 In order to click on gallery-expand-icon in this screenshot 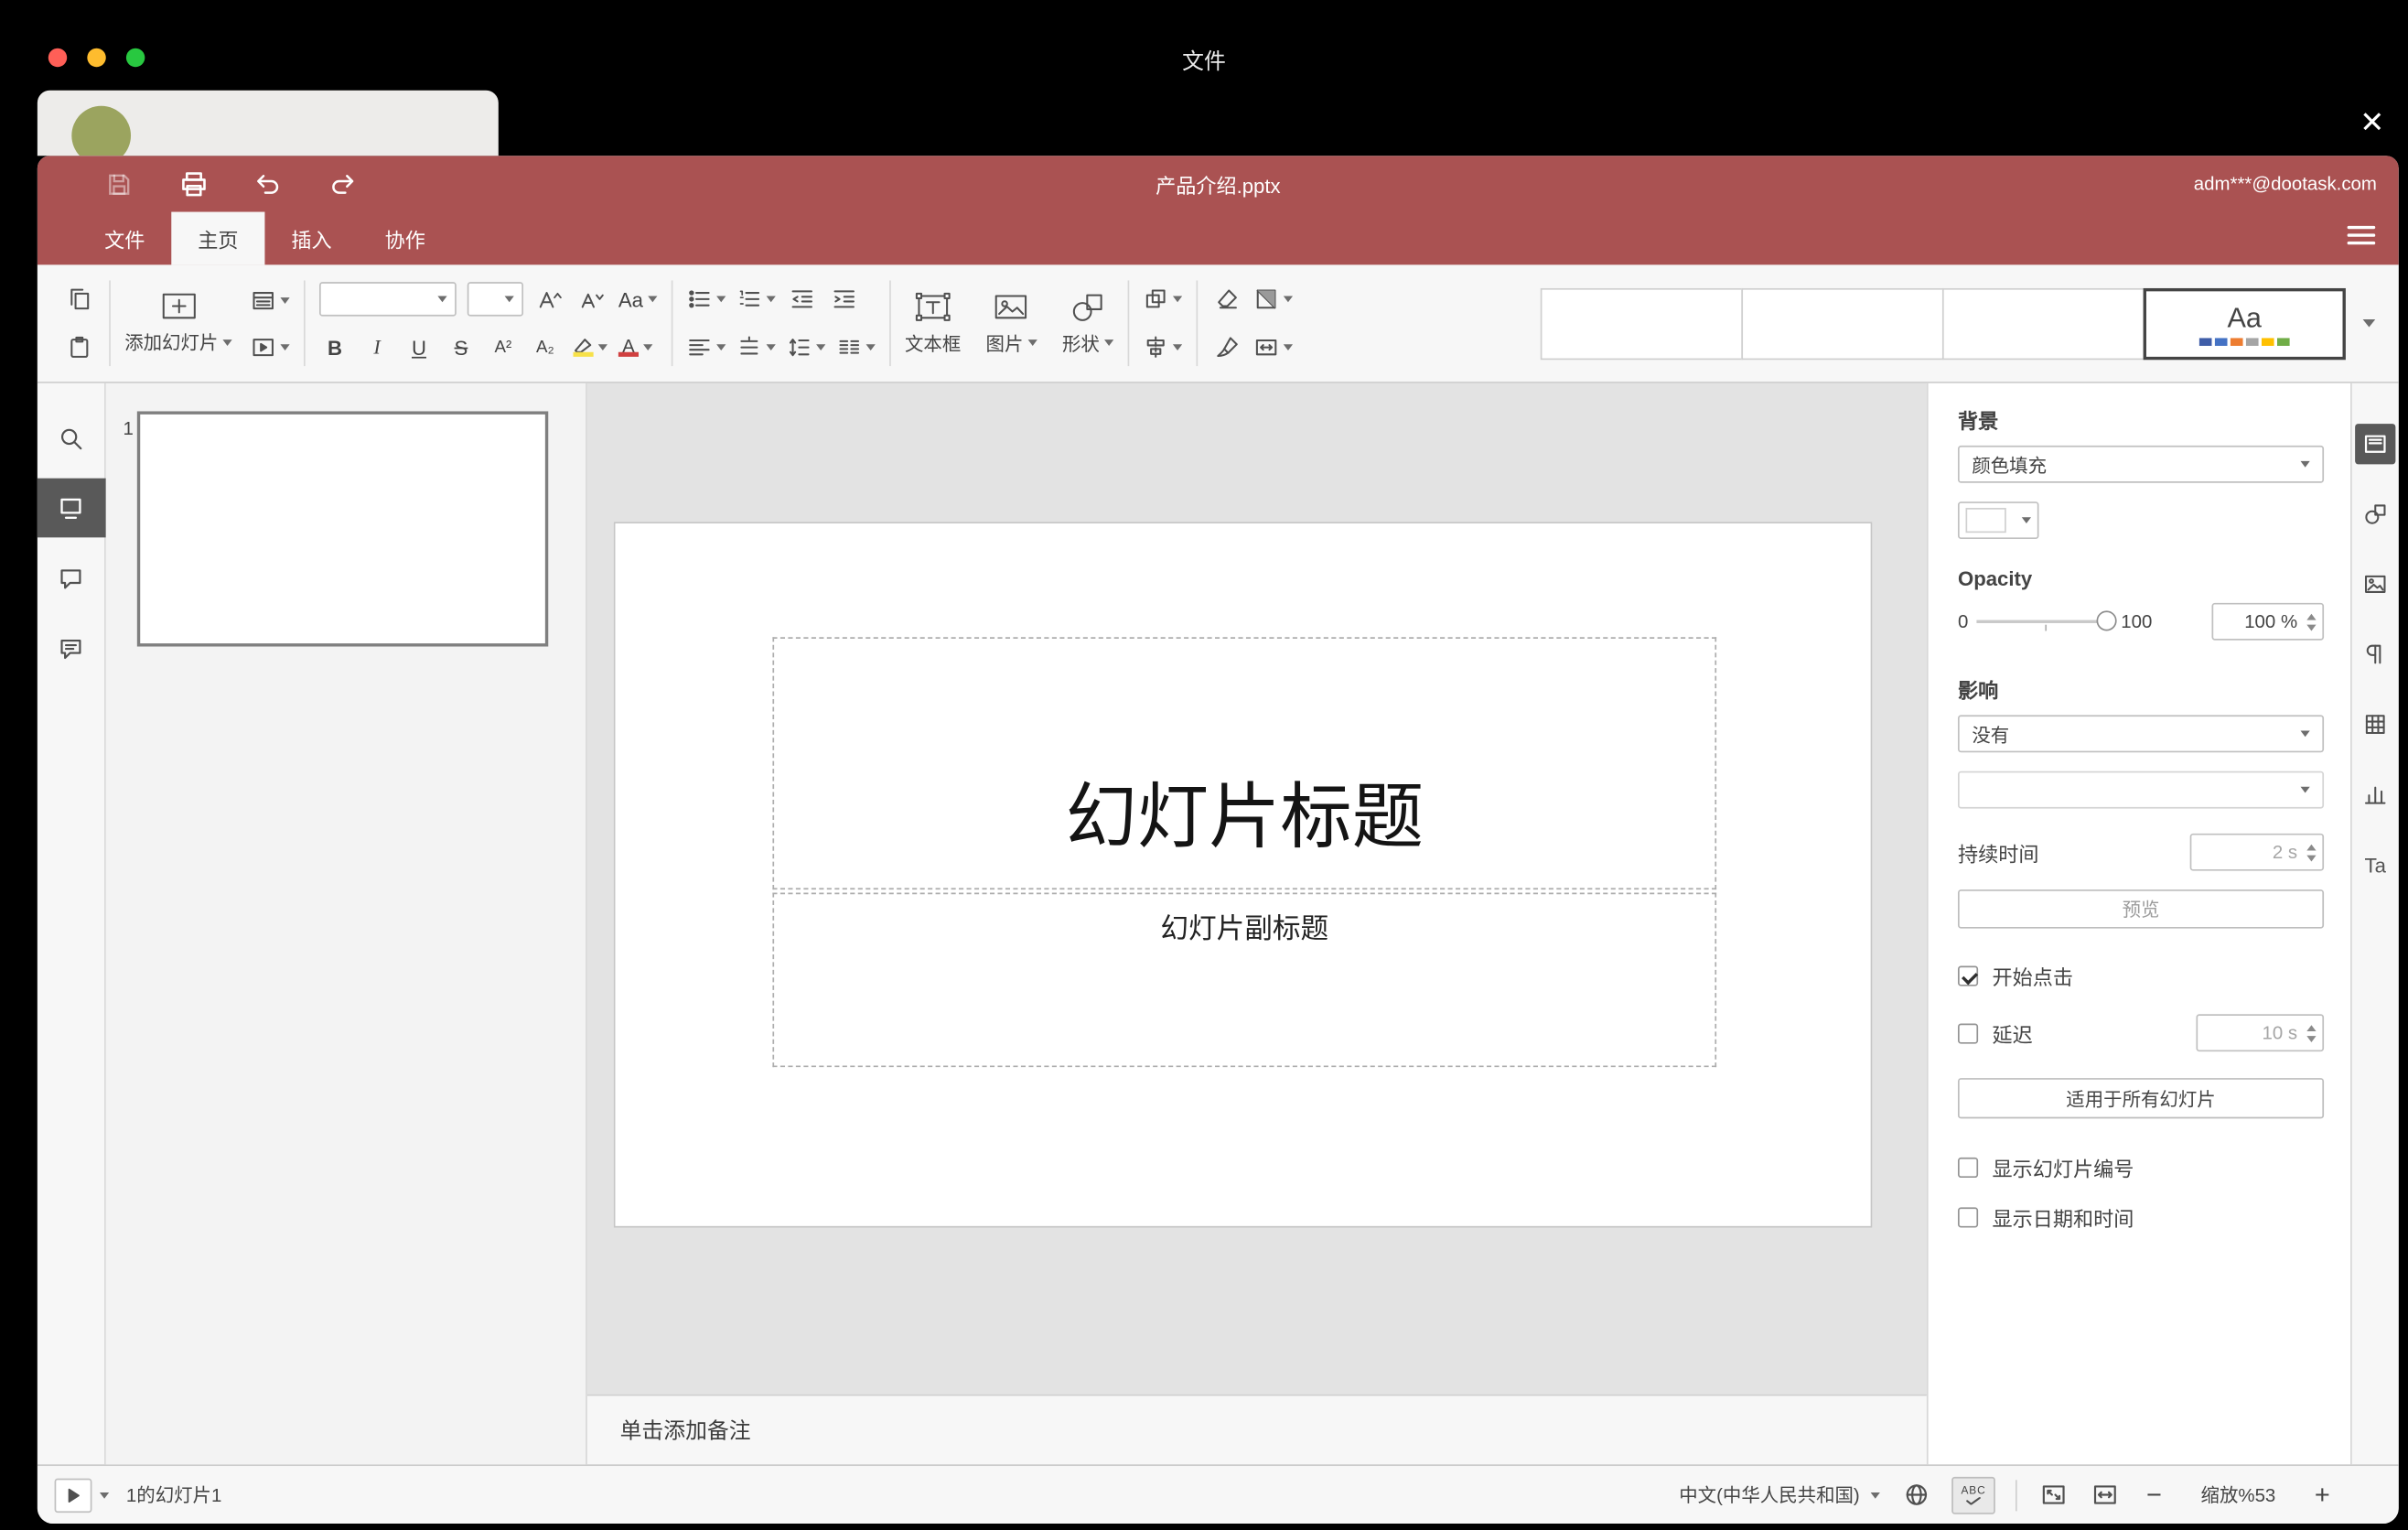, I will do `click(2366, 323)`.